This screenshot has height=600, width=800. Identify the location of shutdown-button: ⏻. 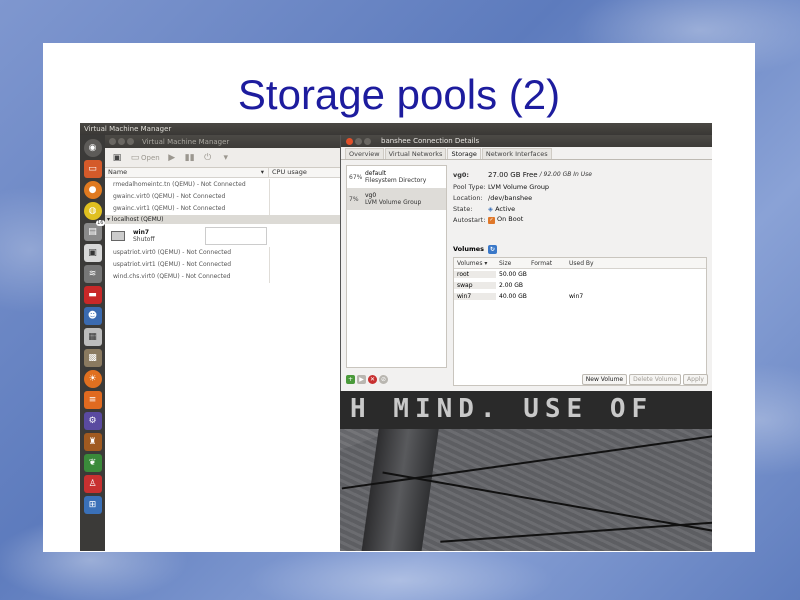
(208, 158).